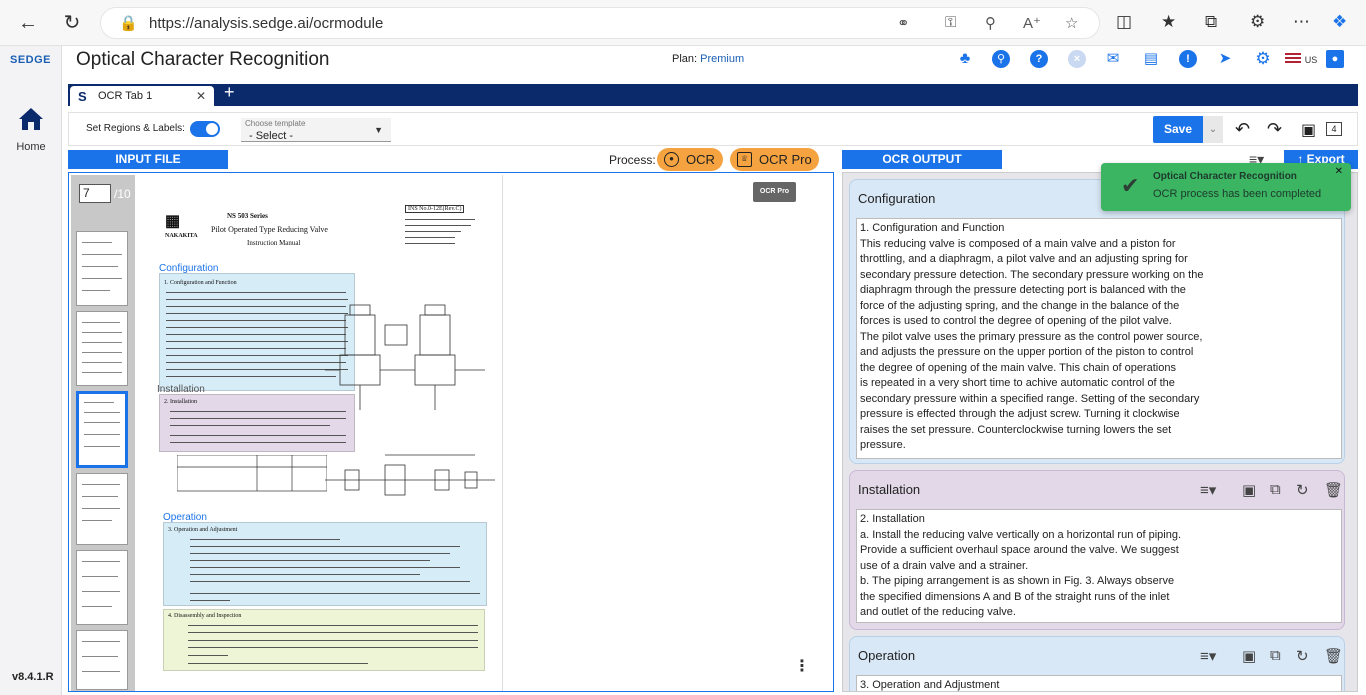 The image size is (1366, 695). I want to click on locale-label: US, so click(1311, 60).